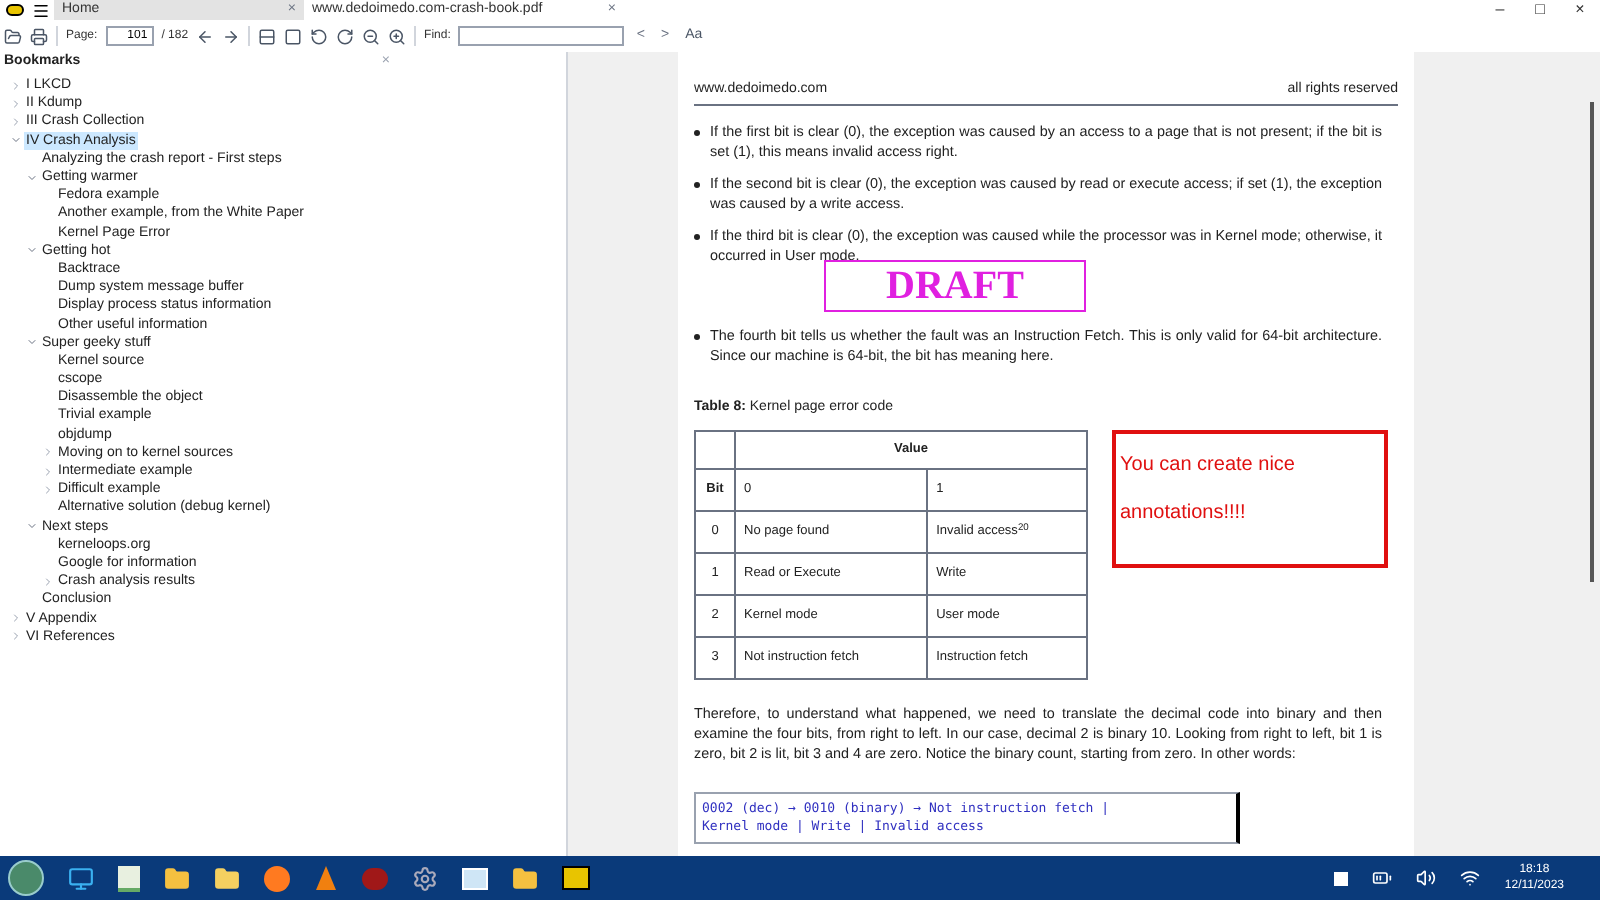 Image resolution: width=1600 pixels, height=900 pixels. Describe the element at coordinates (267, 36) in the screenshot. I see `continuous-view-icon` at that location.